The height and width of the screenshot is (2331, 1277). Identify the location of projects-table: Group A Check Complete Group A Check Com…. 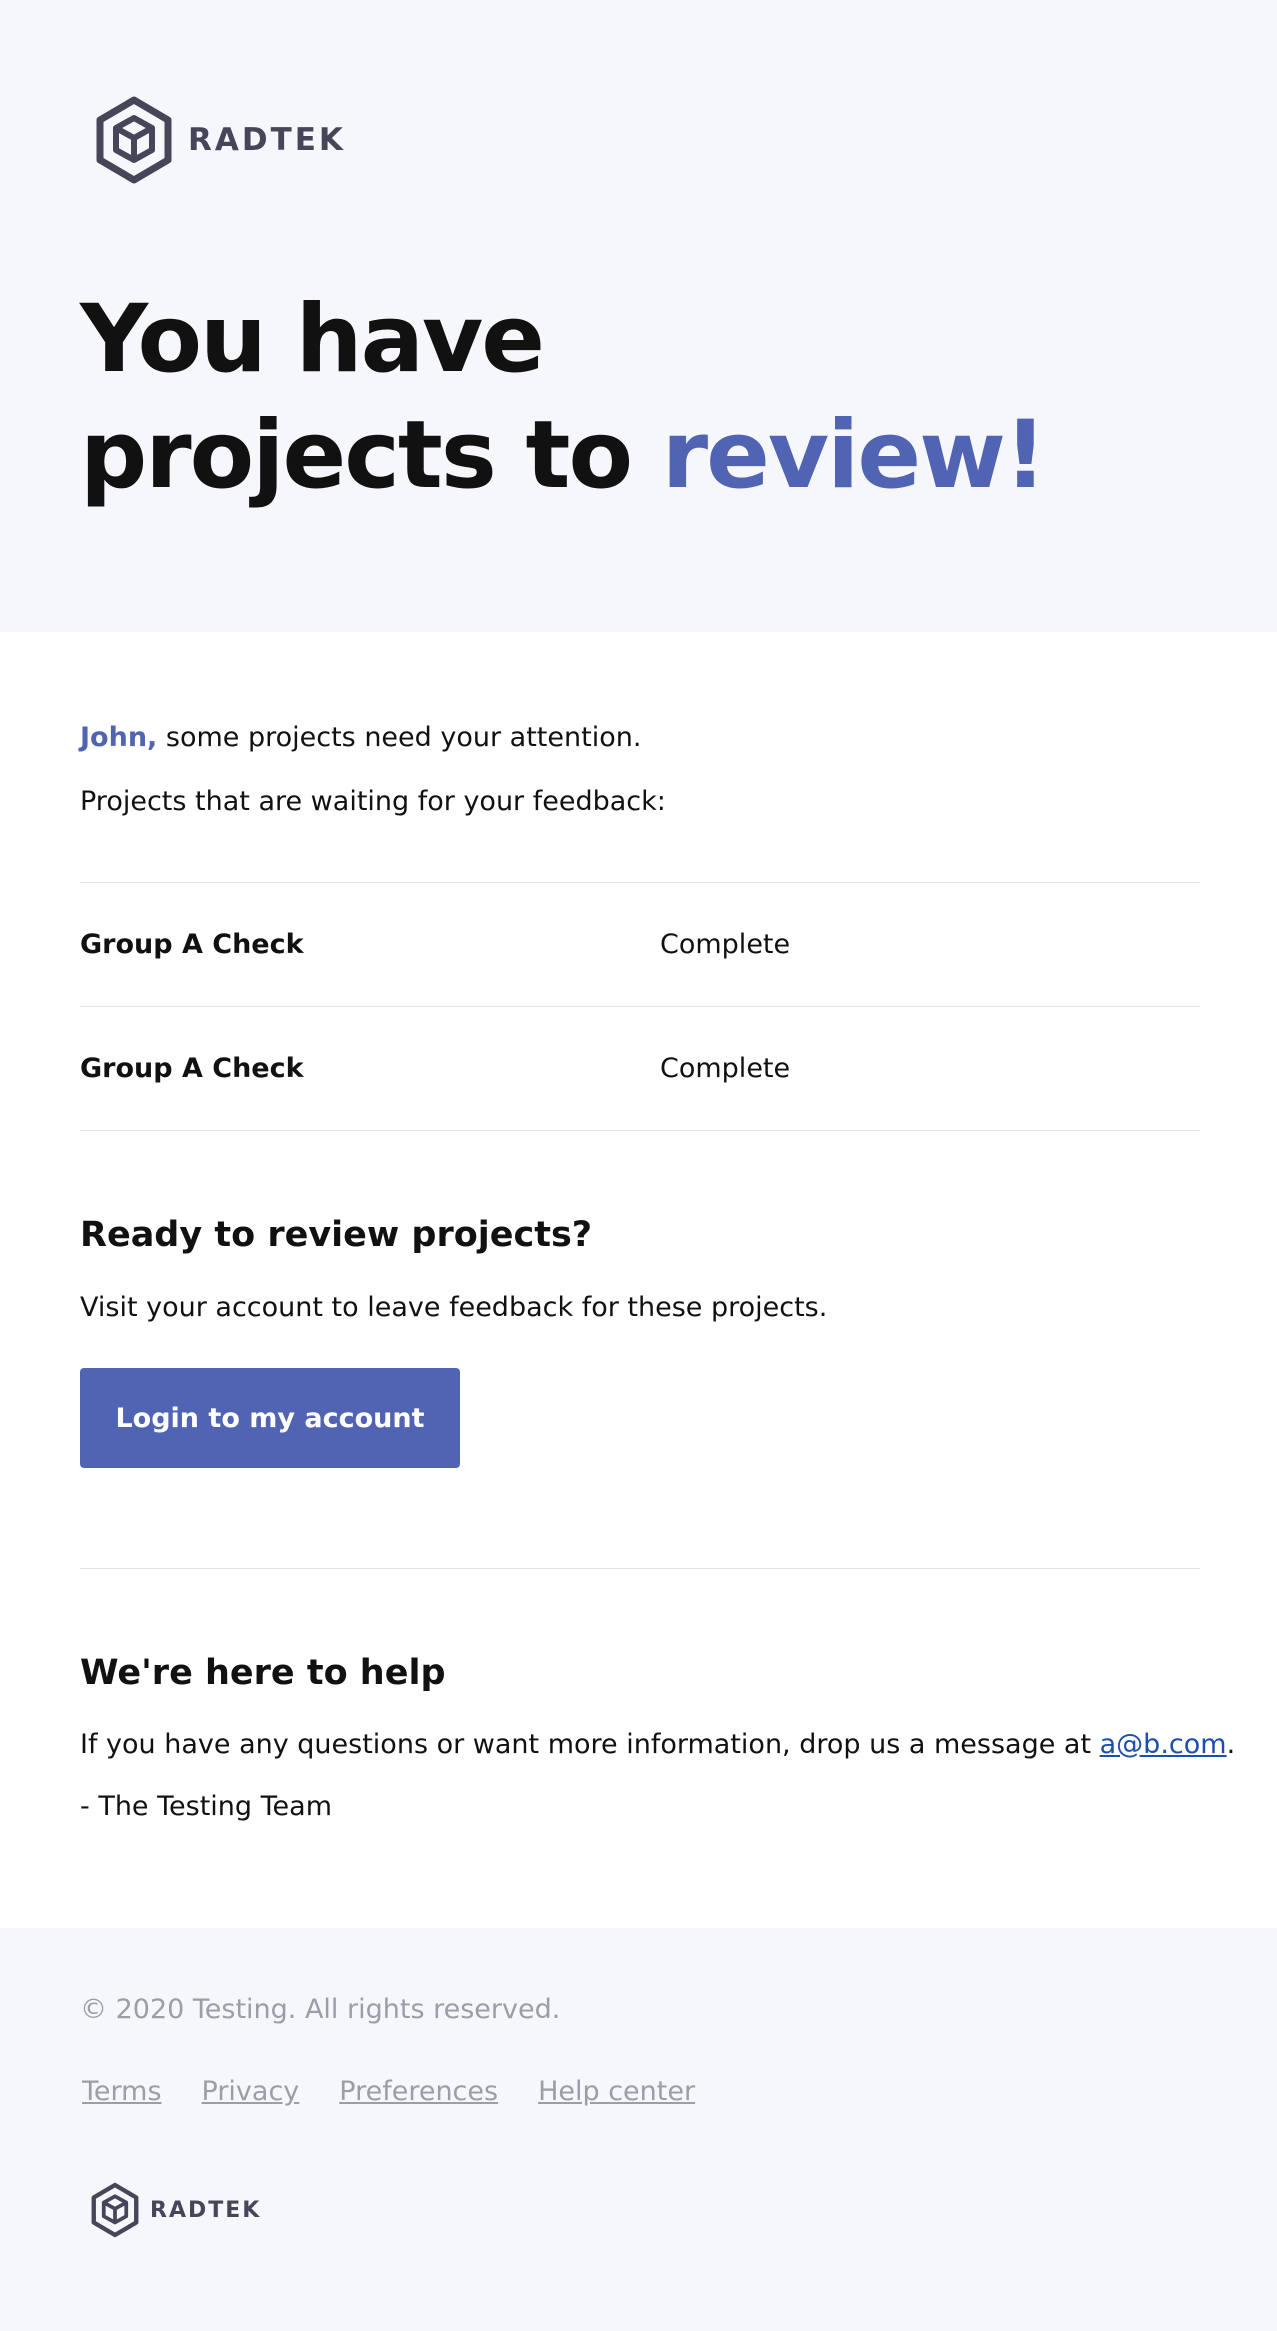
(640, 1006).